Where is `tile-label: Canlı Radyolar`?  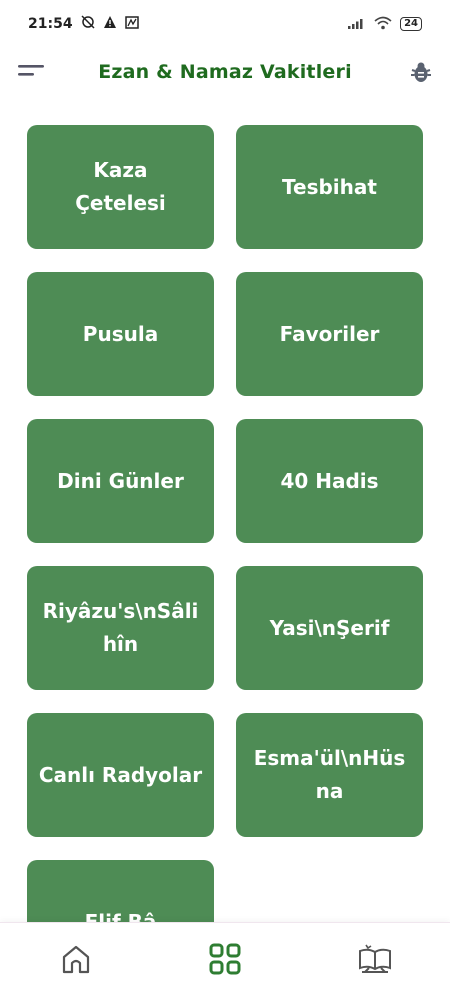 tile-label: Canlı Radyolar is located at coordinates (120, 774).